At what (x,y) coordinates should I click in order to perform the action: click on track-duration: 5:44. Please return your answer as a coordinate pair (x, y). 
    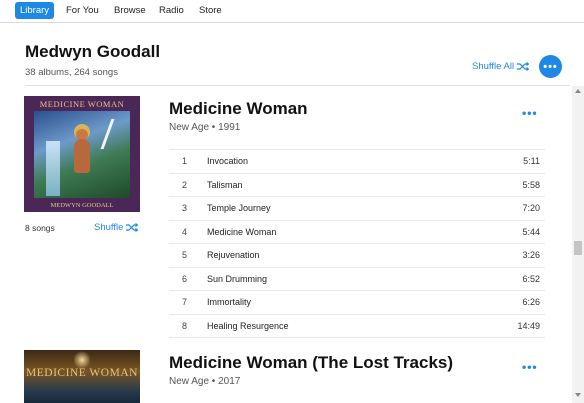
    Looking at the image, I should click on (531, 231).